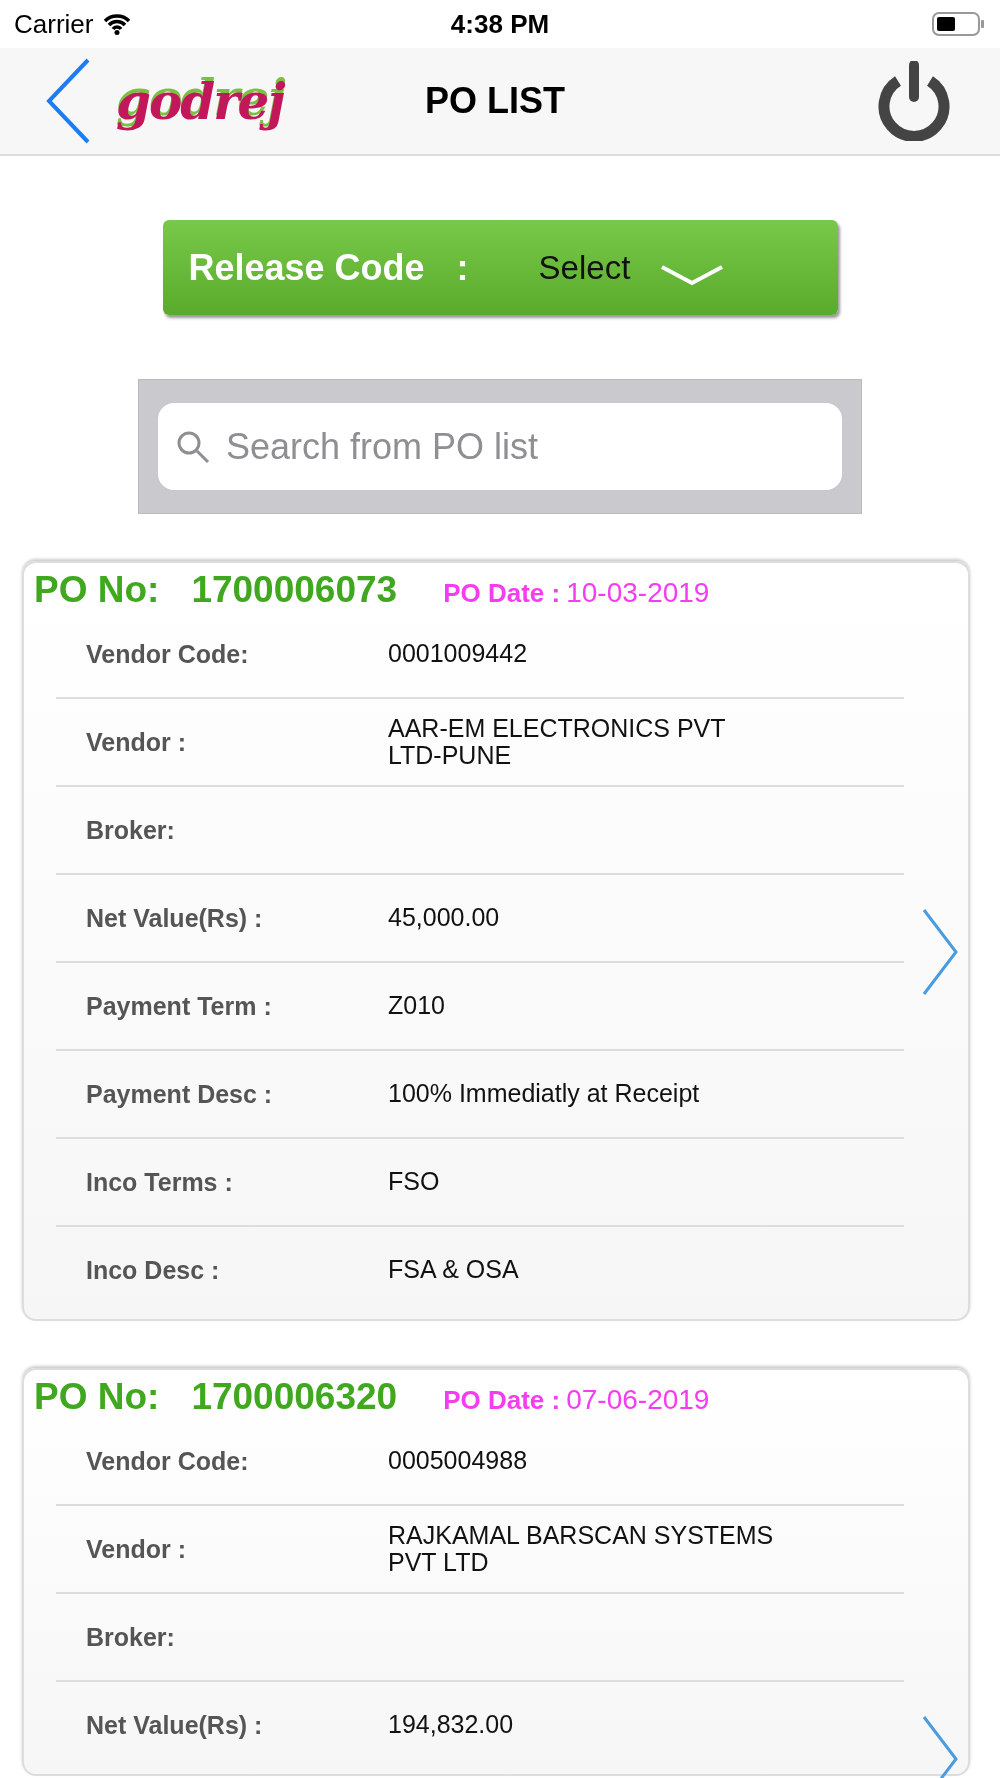 The height and width of the screenshot is (1778, 1000). I want to click on field-value: FSA & OSA, so click(453, 1270).